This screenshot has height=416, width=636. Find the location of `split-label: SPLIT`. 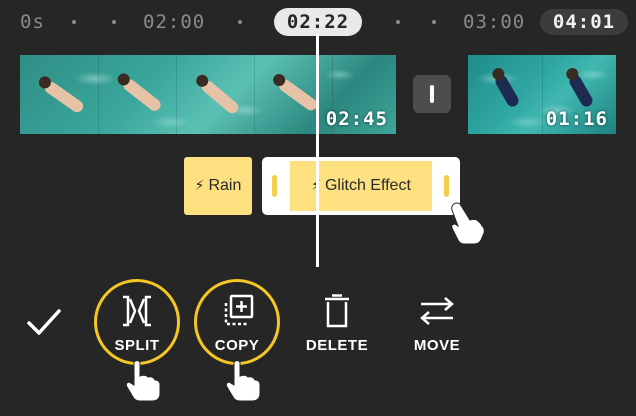

split-label: SPLIT is located at coordinates (137, 345).